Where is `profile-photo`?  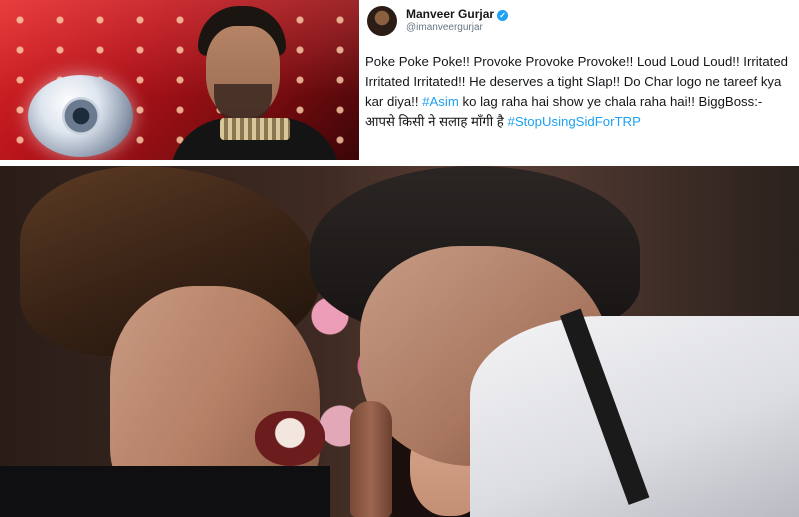 profile-photo is located at coordinates (179, 80).